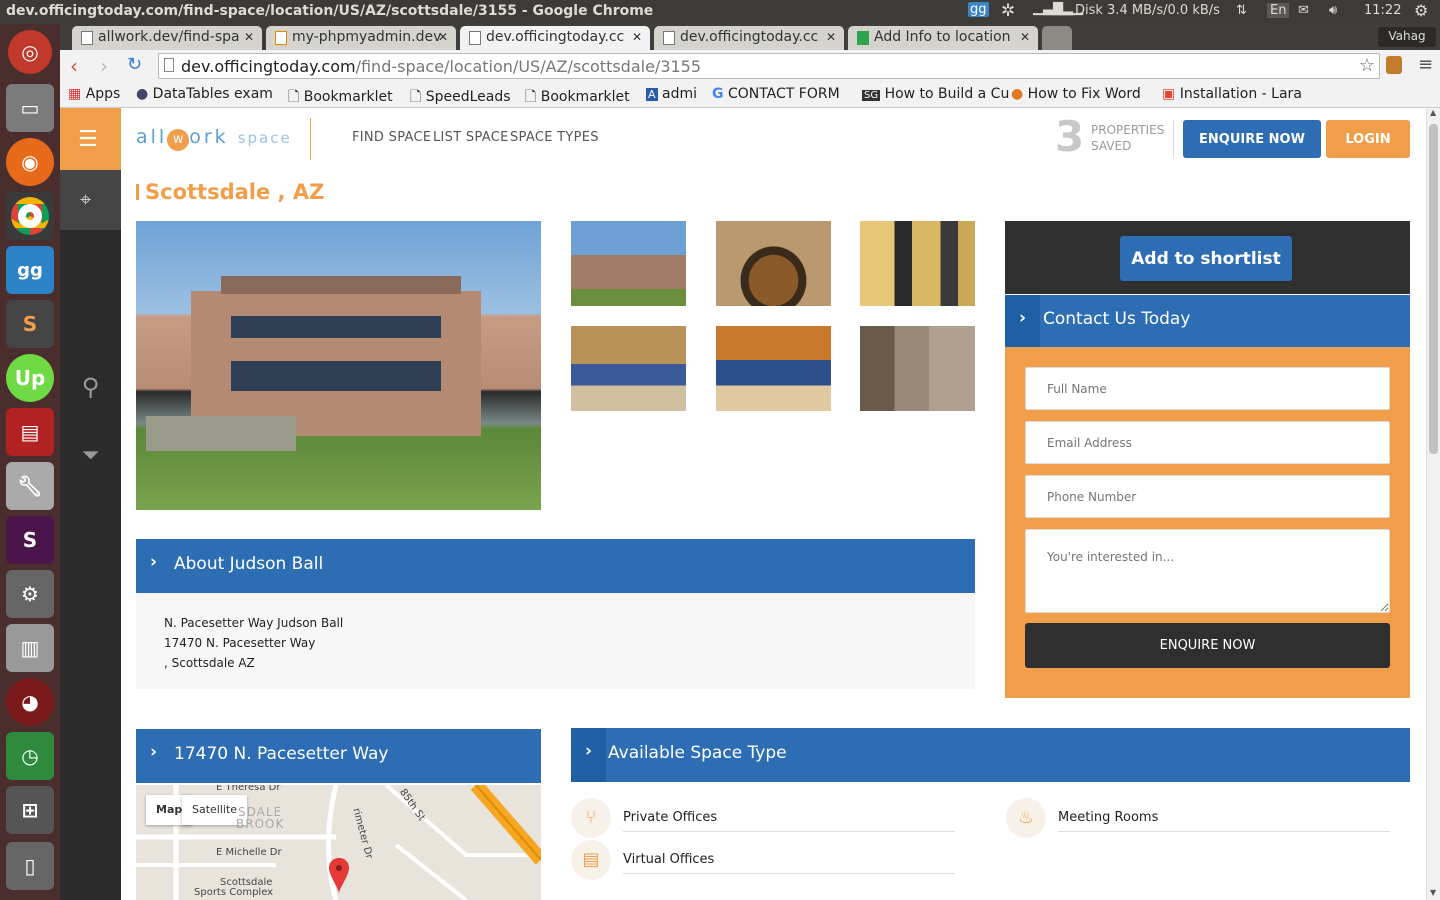 The image size is (1440, 900). Describe the element at coordinates (554, 137) in the screenshot. I see `nav-space-types: SPACE TYPES` at that location.